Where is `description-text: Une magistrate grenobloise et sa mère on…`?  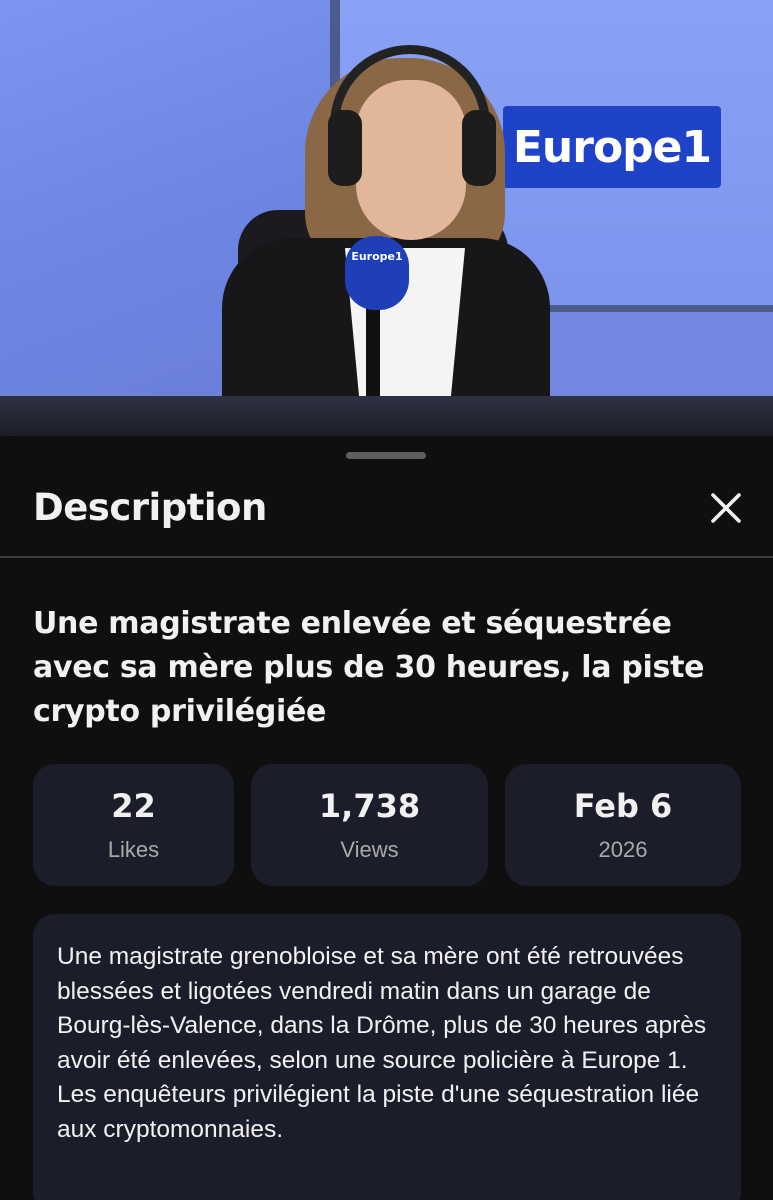
description-text: Une magistrate grenobloise et sa mère on… is located at coordinates (382, 1043).